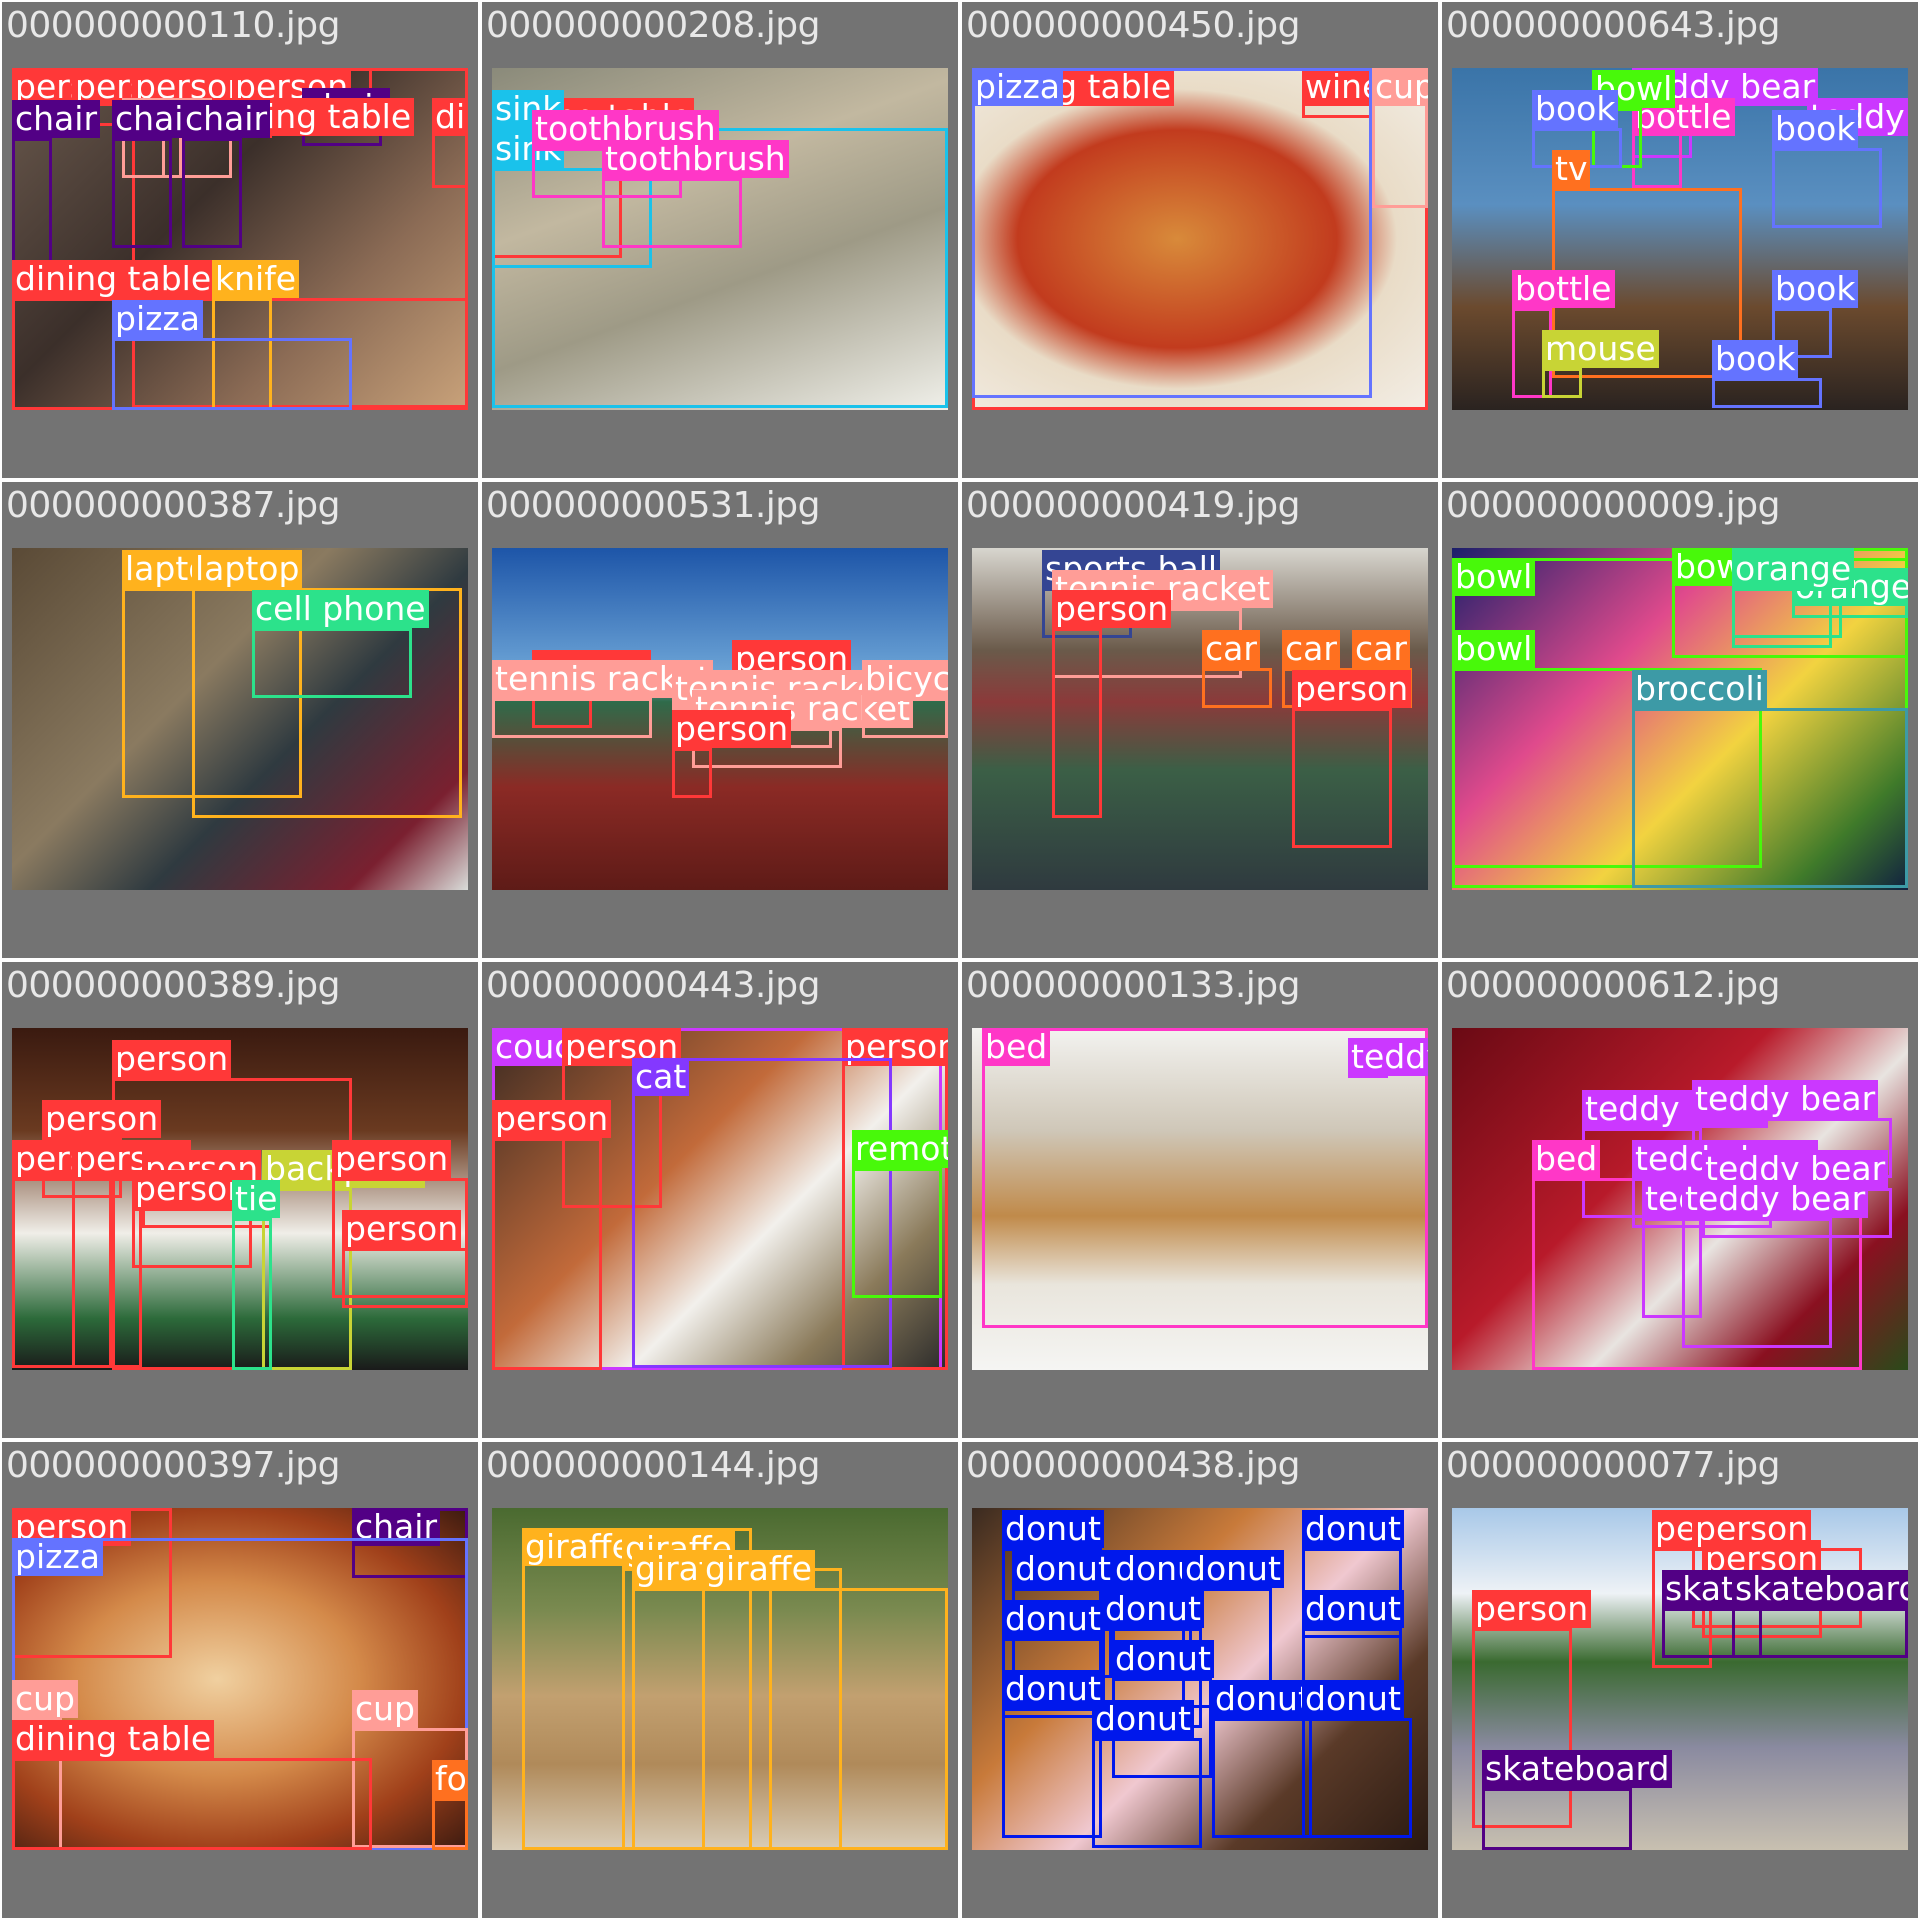  I want to click on image-filename: 000000000144.jpg, so click(653, 1465).